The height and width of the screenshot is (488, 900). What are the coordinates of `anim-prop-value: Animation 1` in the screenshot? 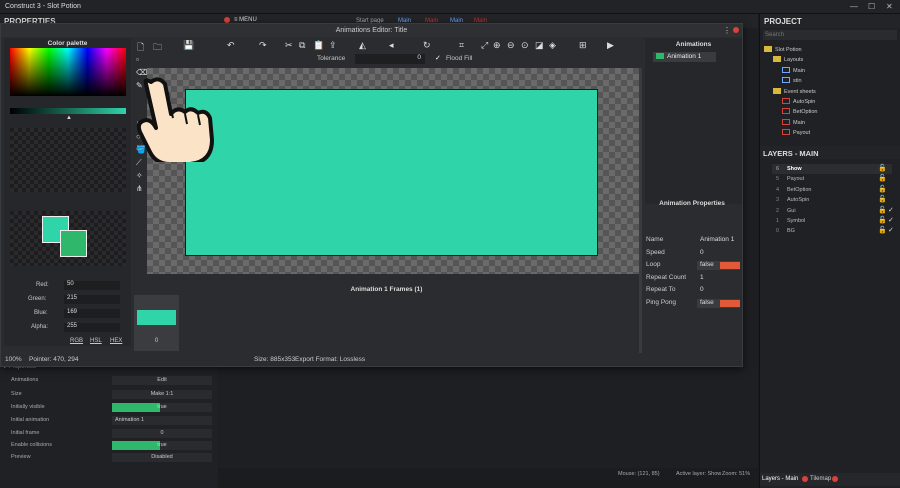 It's located at (718, 240).